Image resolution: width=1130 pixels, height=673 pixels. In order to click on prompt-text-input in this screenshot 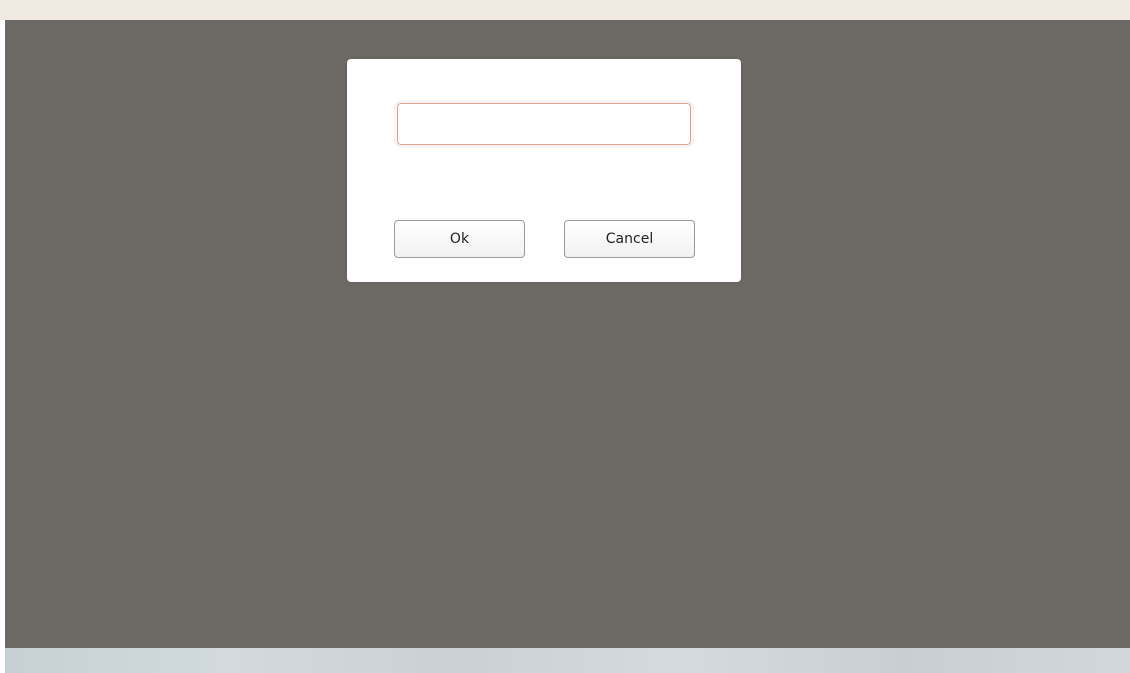, I will do `click(544, 124)`.